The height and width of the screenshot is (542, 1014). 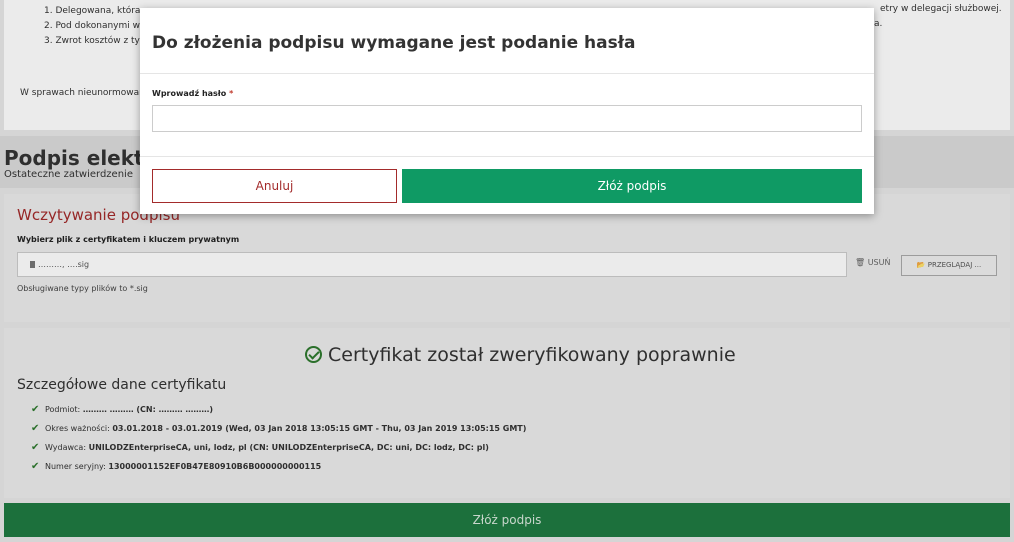 I want to click on cancel-button: Anuluj, so click(x=274, y=186).